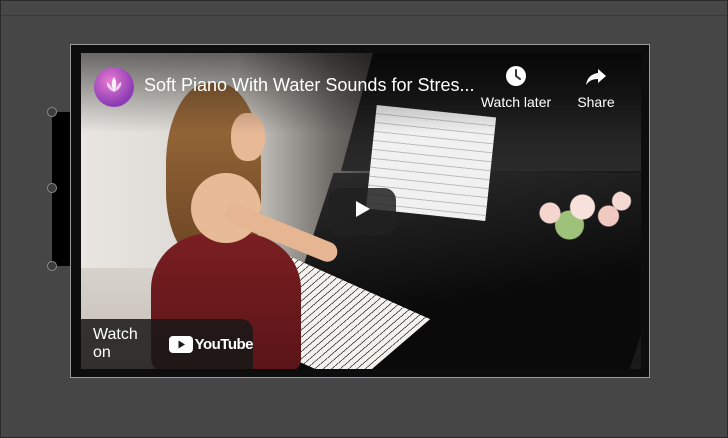 The image size is (728, 438). Describe the element at coordinates (224, 344) in the screenshot. I see `youtube-wordmark: YouTube` at that location.